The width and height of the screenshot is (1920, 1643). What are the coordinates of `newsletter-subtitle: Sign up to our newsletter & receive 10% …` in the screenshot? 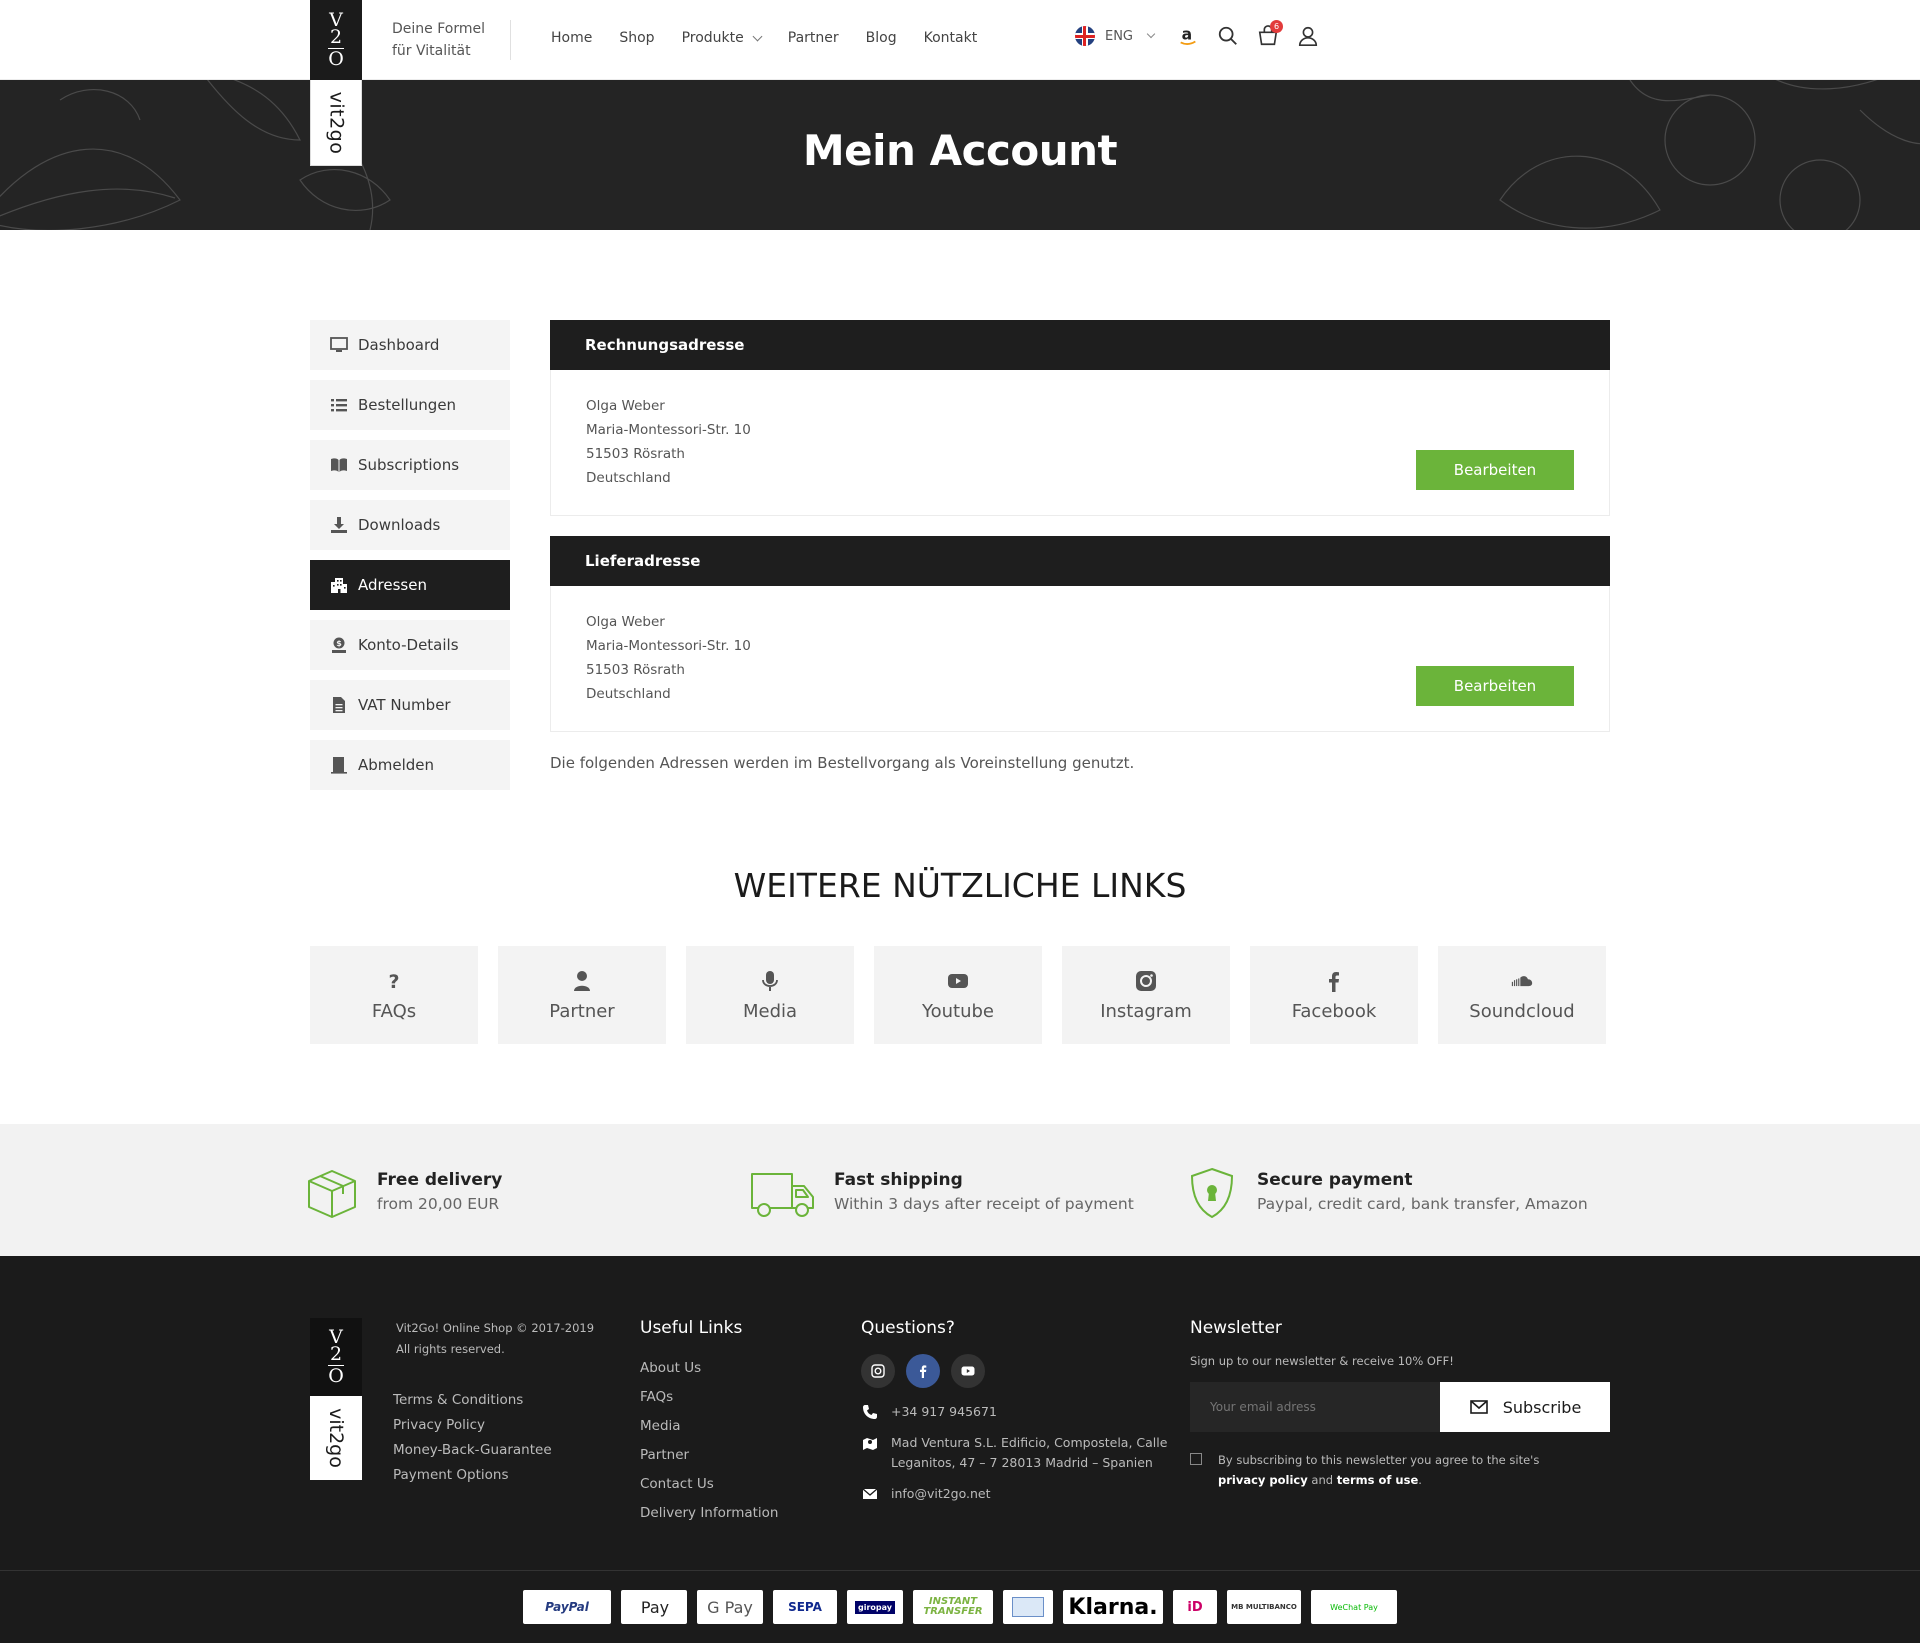 It's located at (1322, 1361).